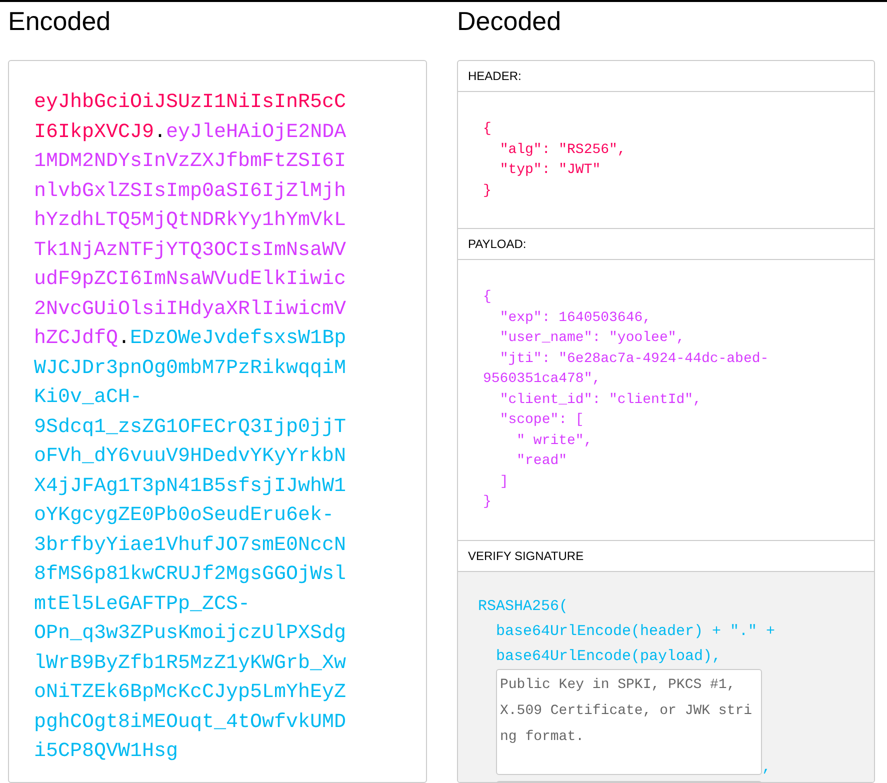 This screenshot has height=783, width=887. Describe the element at coordinates (608, 656) in the screenshot. I see `code-line: base64UrlEncode(payload),` at that location.